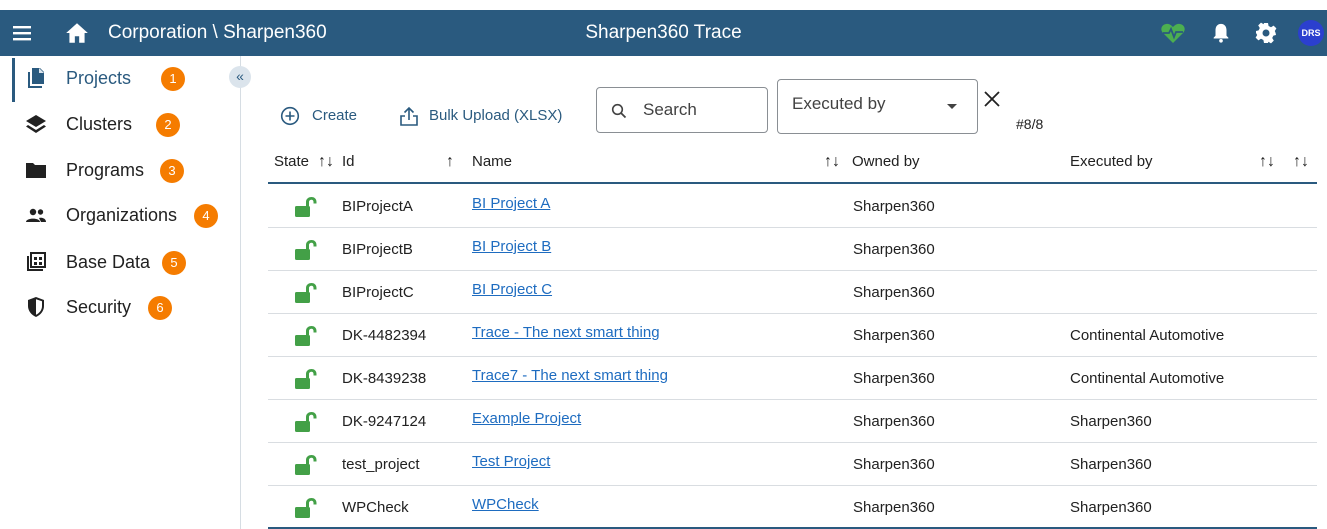 This screenshot has height=529, width=1327. I want to click on sidebar-item-label: Projects, so click(99, 78).